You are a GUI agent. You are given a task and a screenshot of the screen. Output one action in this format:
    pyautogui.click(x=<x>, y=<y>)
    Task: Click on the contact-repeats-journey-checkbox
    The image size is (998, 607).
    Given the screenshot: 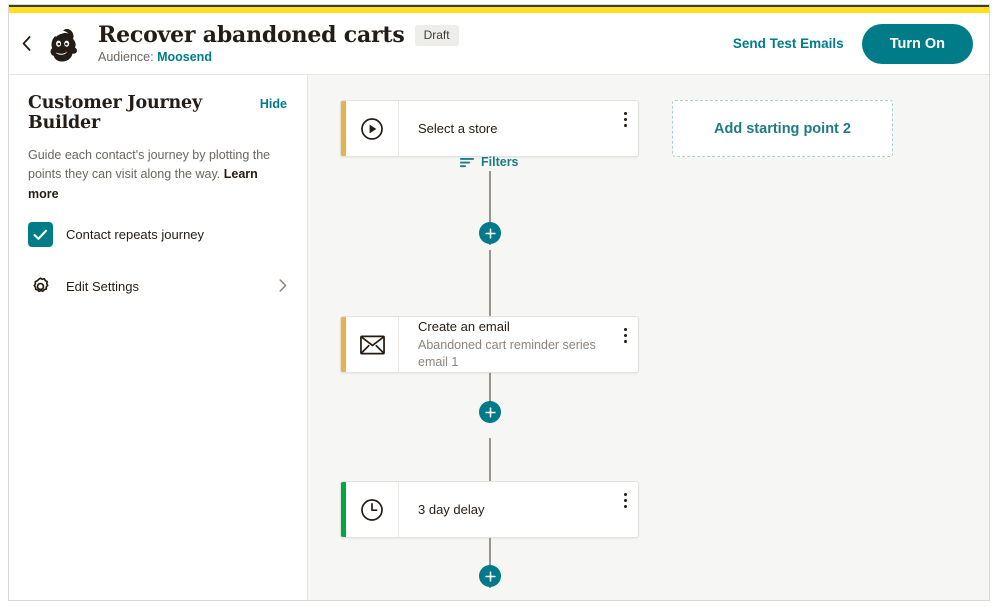 What is the action you would take?
    pyautogui.click(x=40, y=235)
    